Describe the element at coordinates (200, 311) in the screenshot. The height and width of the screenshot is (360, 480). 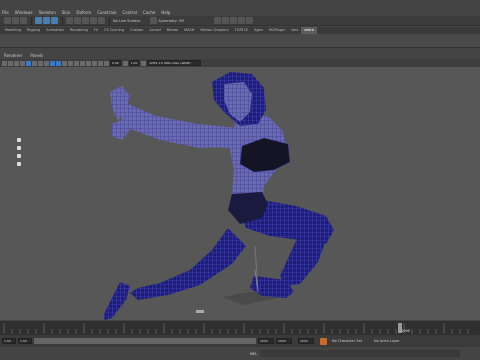
I see `viewport-marker` at that location.